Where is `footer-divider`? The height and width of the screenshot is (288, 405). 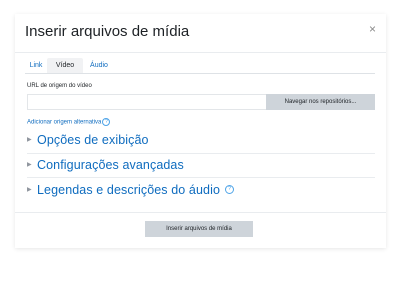
footer-divider is located at coordinates (200, 212).